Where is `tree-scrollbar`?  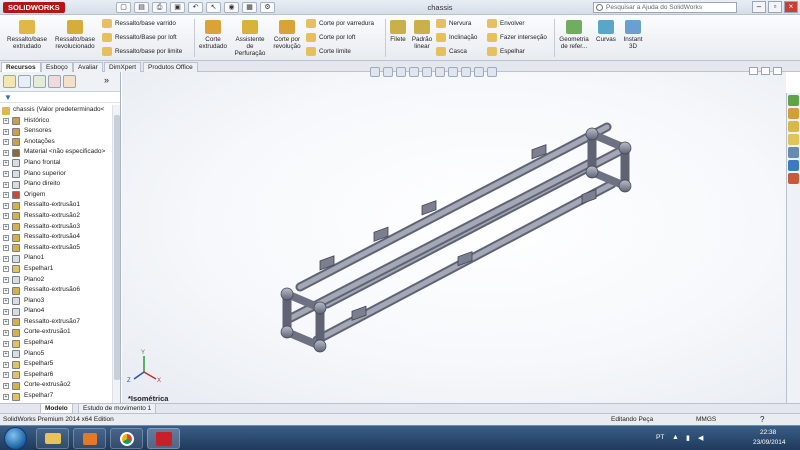
tree-scrollbar is located at coordinates (116, 254).